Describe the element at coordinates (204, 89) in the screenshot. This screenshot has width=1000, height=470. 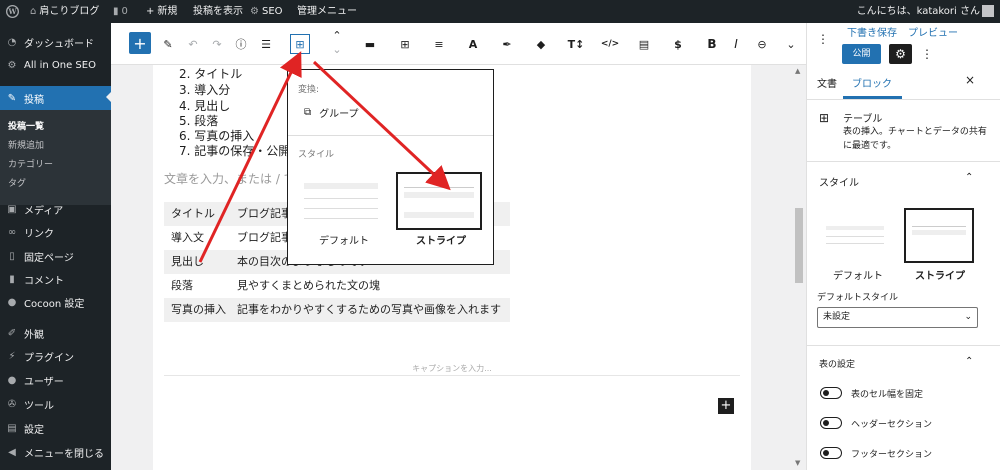
I see `list-item: 3. 導入分` at that location.